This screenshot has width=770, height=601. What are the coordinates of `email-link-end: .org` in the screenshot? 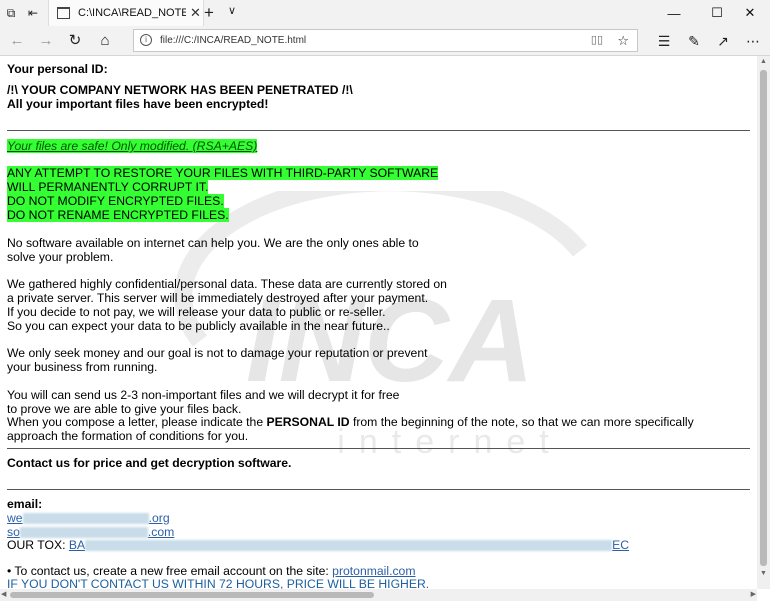 It's located at (159, 518).